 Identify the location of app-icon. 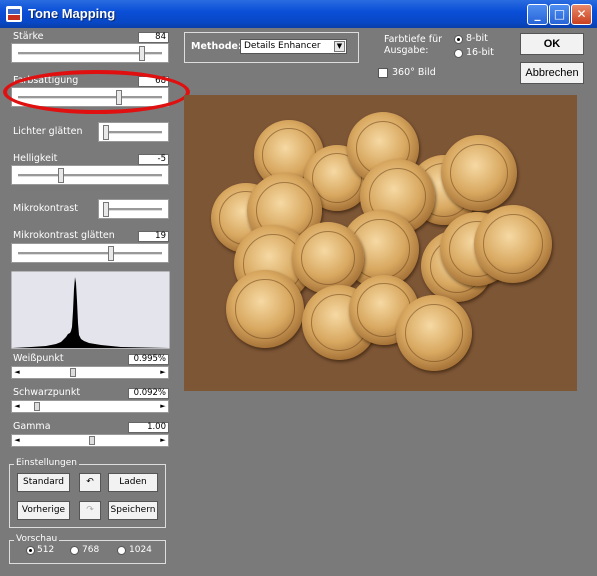
(14, 14).